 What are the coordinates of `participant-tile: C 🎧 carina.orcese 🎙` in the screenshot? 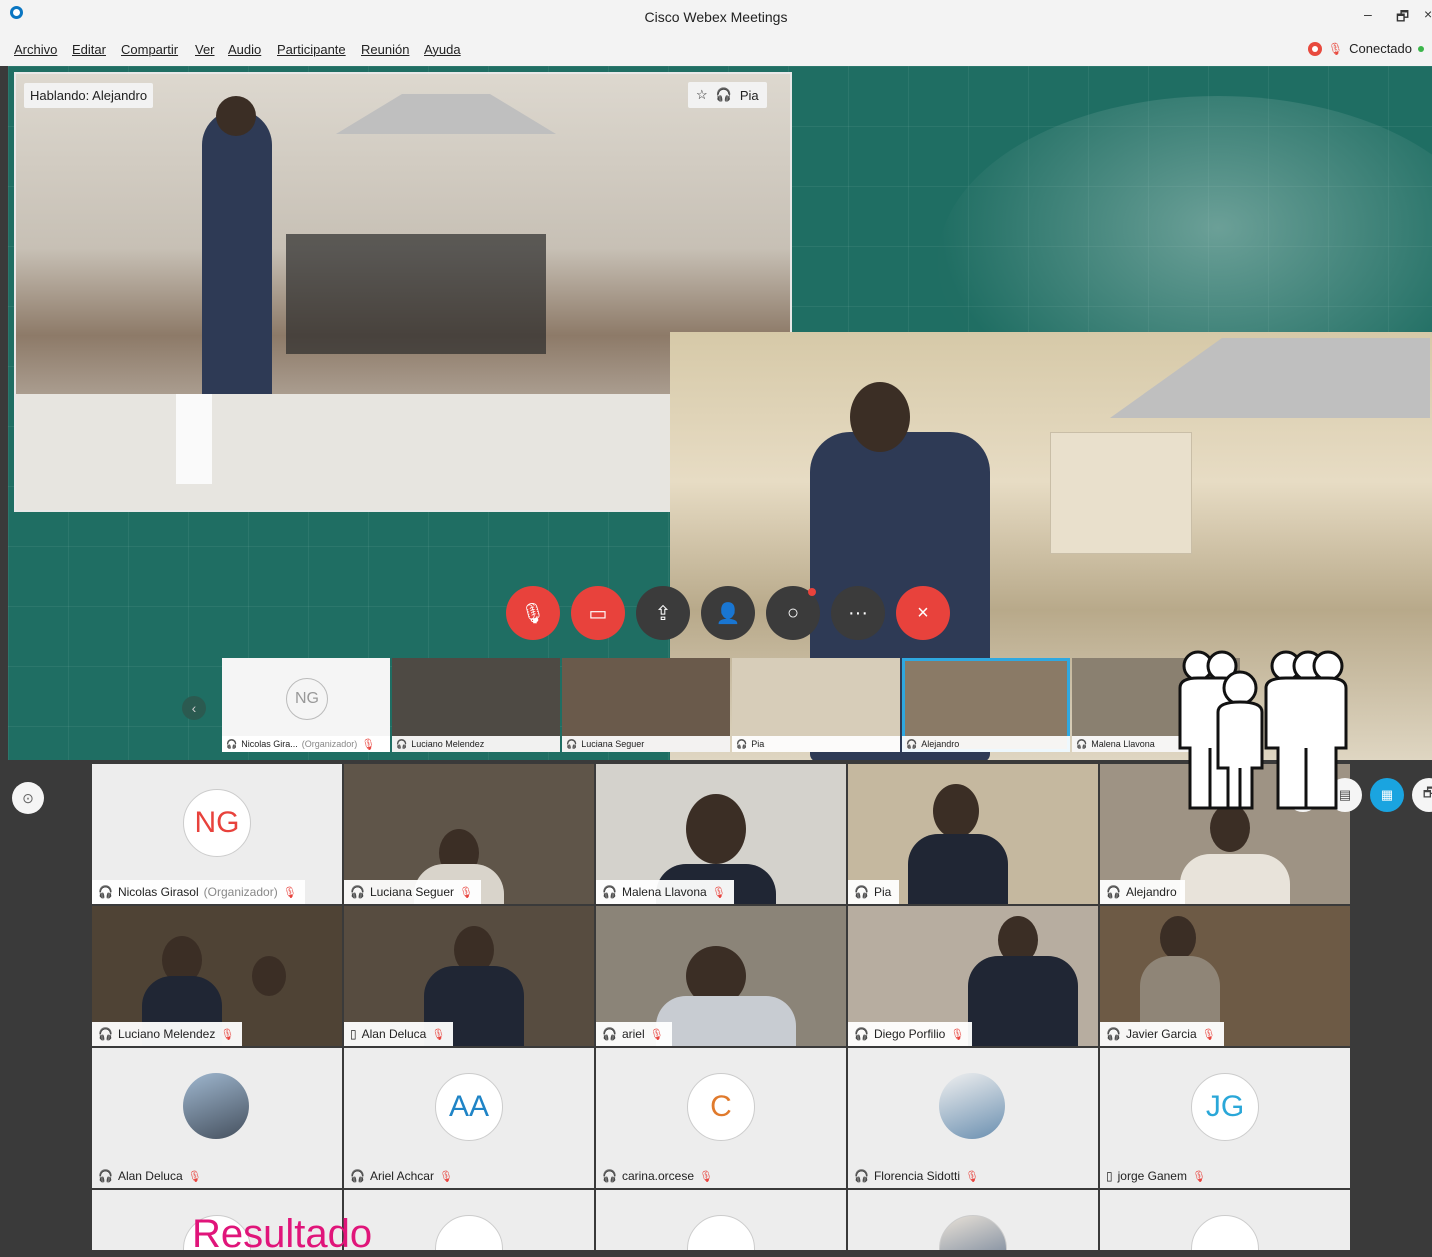 It's located at (721, 1118).